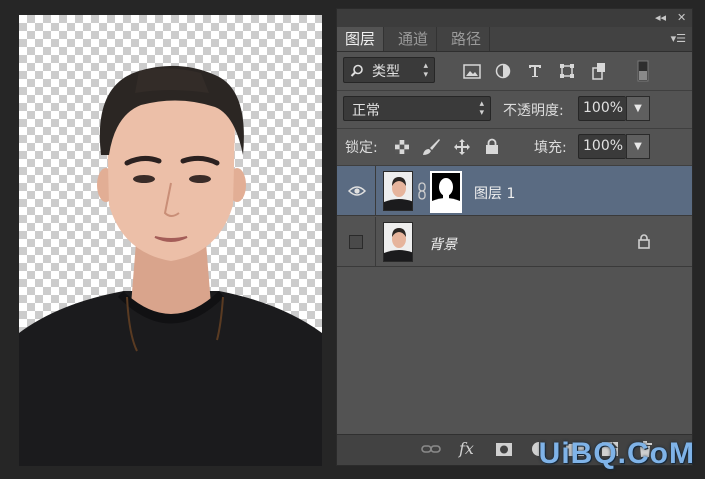  What do you see at coordinates (402, 147) in the screenshot?
I see `lock-transparent-icon` at bounding box center [402, 147].